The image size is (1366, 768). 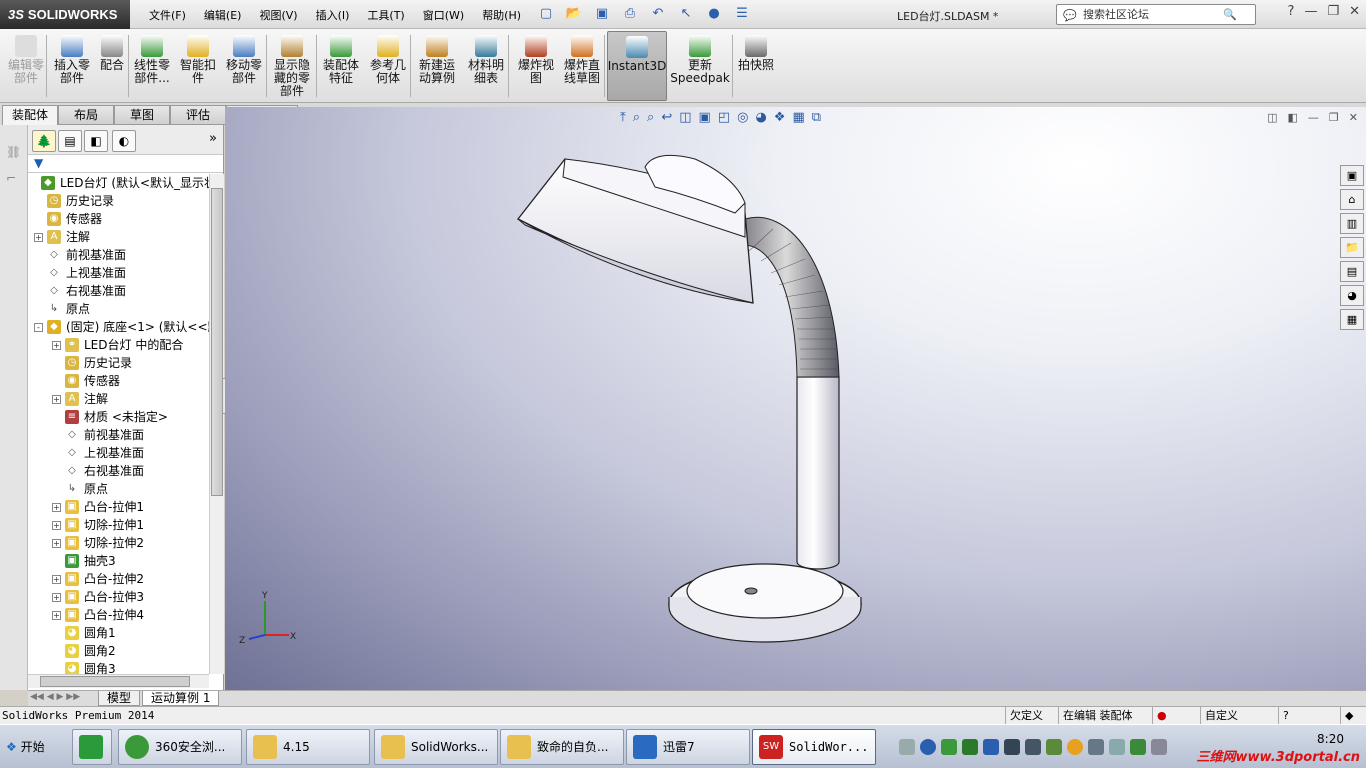 What do you see at coordinates (223, 15) in the screenshot?
I see `menu-item: 编辑(E)` at bounding box center [223, 15].